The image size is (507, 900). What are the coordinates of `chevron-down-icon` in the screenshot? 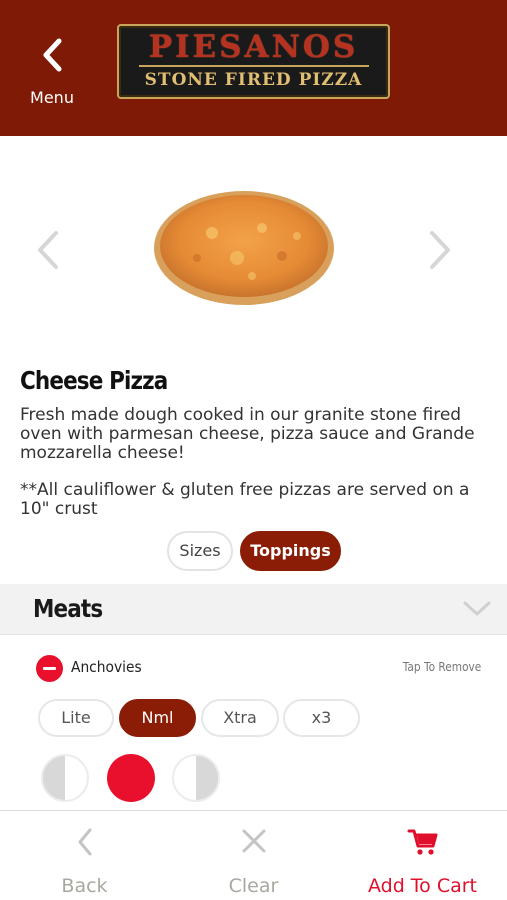 It's located at (477, 608).